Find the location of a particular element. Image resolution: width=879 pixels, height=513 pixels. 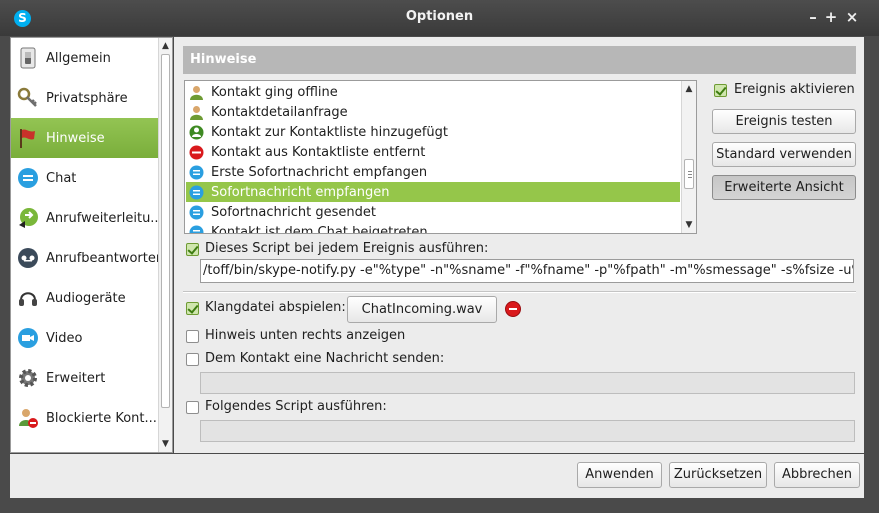

sidebar-item-erweitert: Erweitert is located at coordinates (85, 378).